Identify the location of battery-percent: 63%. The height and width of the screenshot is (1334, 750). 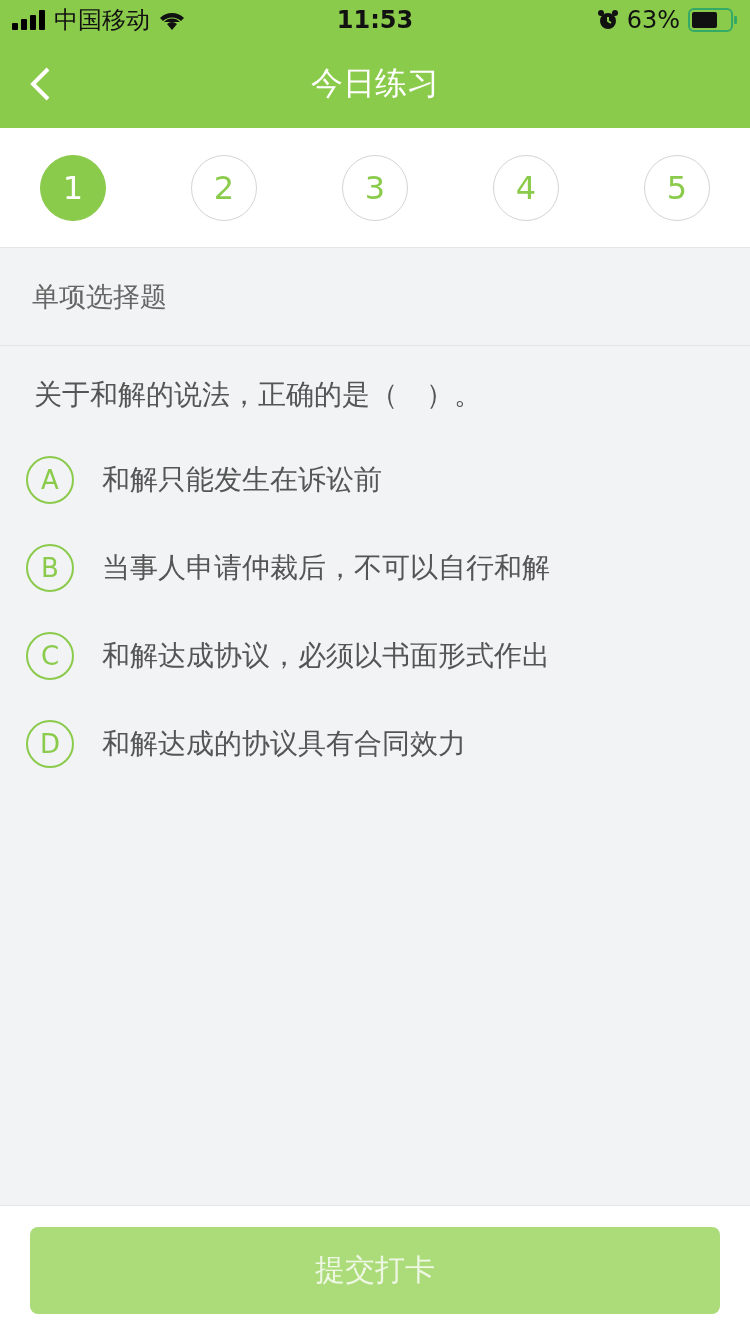
(653, 20).